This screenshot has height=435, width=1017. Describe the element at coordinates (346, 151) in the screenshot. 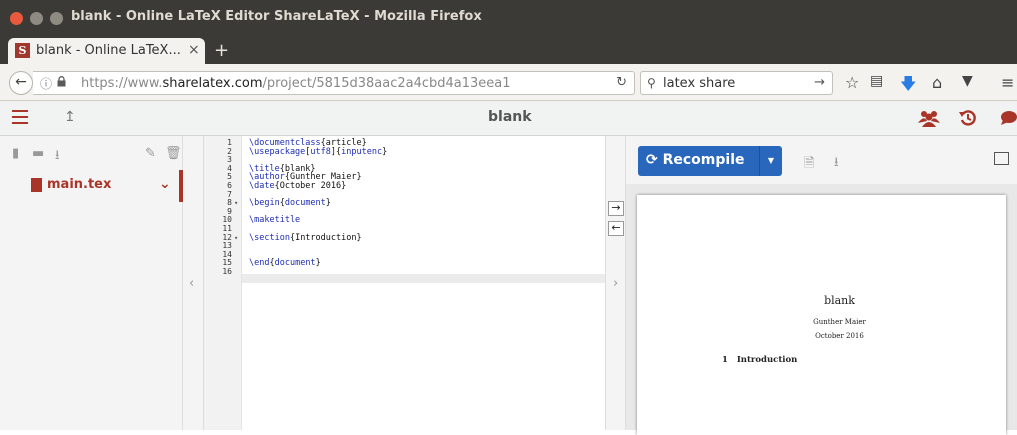

I see `latex-argument: [utf8]{inputenc}` at that location.